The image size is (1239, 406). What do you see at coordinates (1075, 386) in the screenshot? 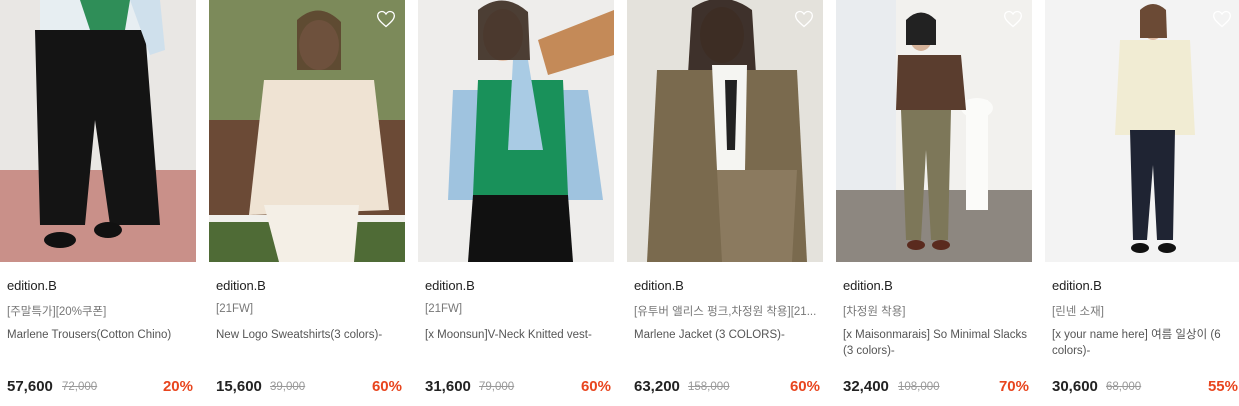
I see `product-price: 30,600` at bounding box center [1075, 386].